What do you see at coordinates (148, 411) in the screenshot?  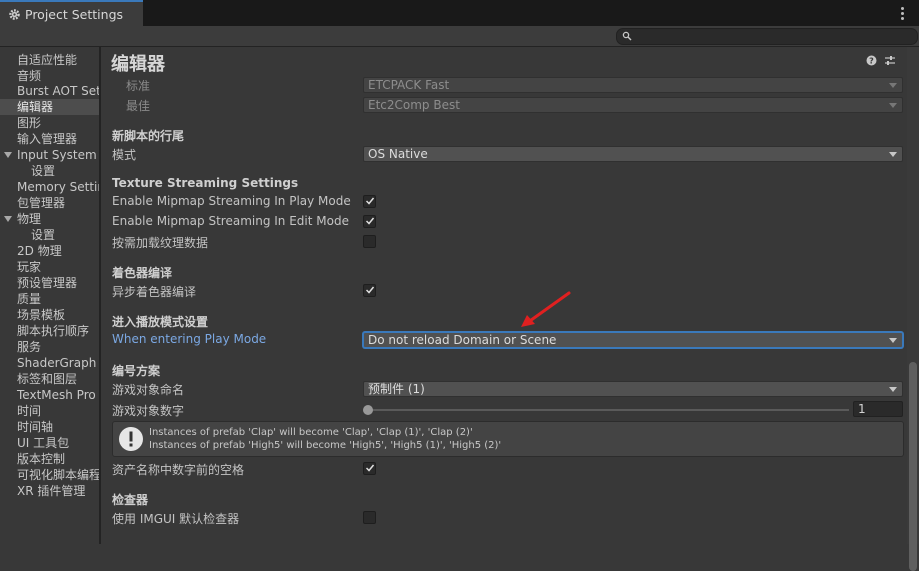 I see `game-object-digits-label: 游戏对象数字` at bounding box center [148, 411].